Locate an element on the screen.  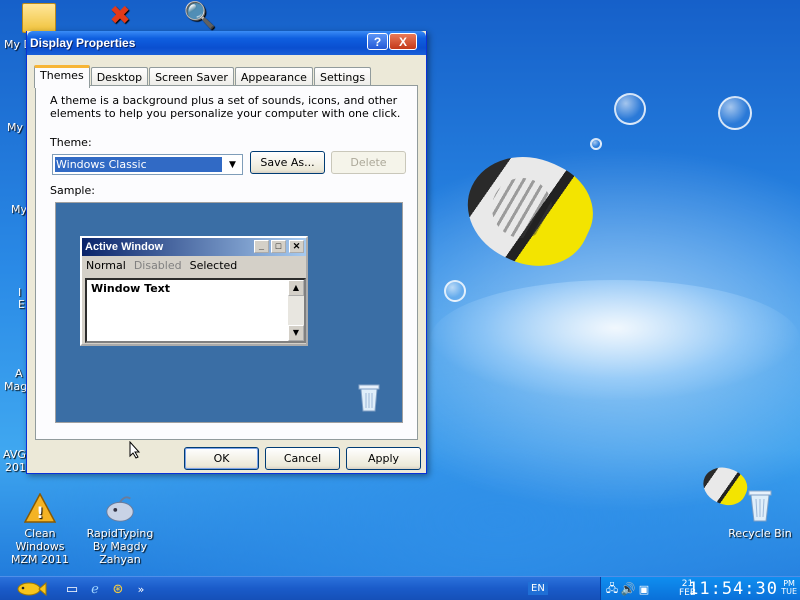
desktop-icon-red-x: ✖ is located at coordinates (120, 17).